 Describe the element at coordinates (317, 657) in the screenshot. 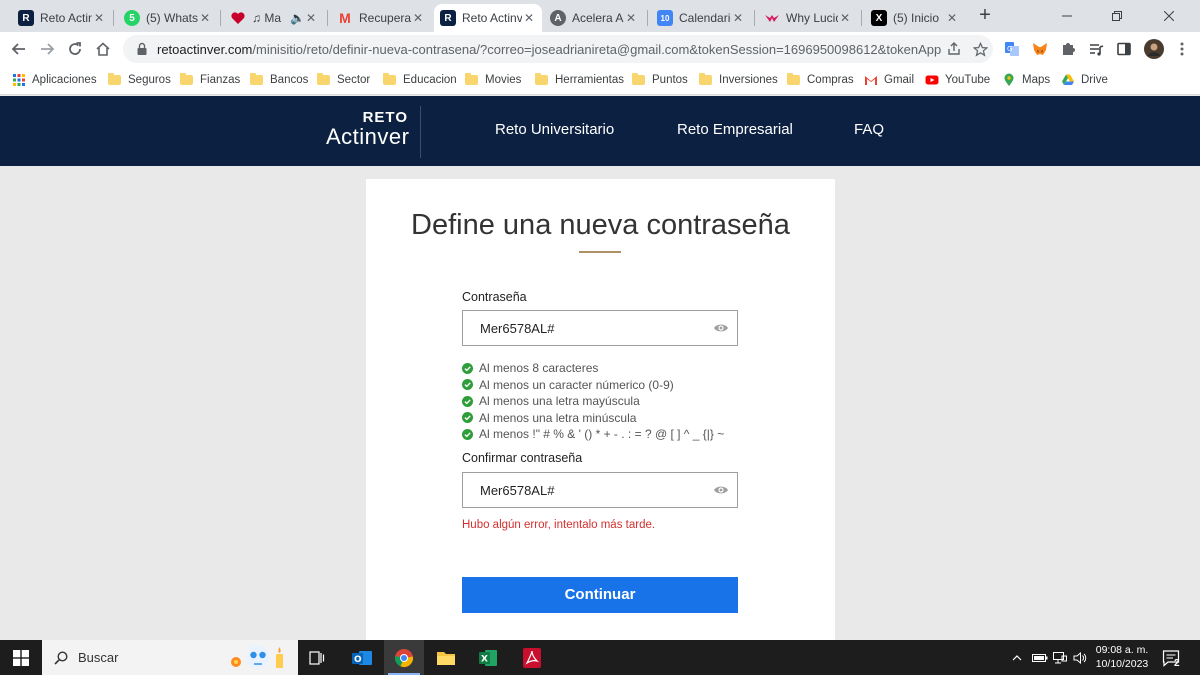

I see `task-view-icon` at that location.